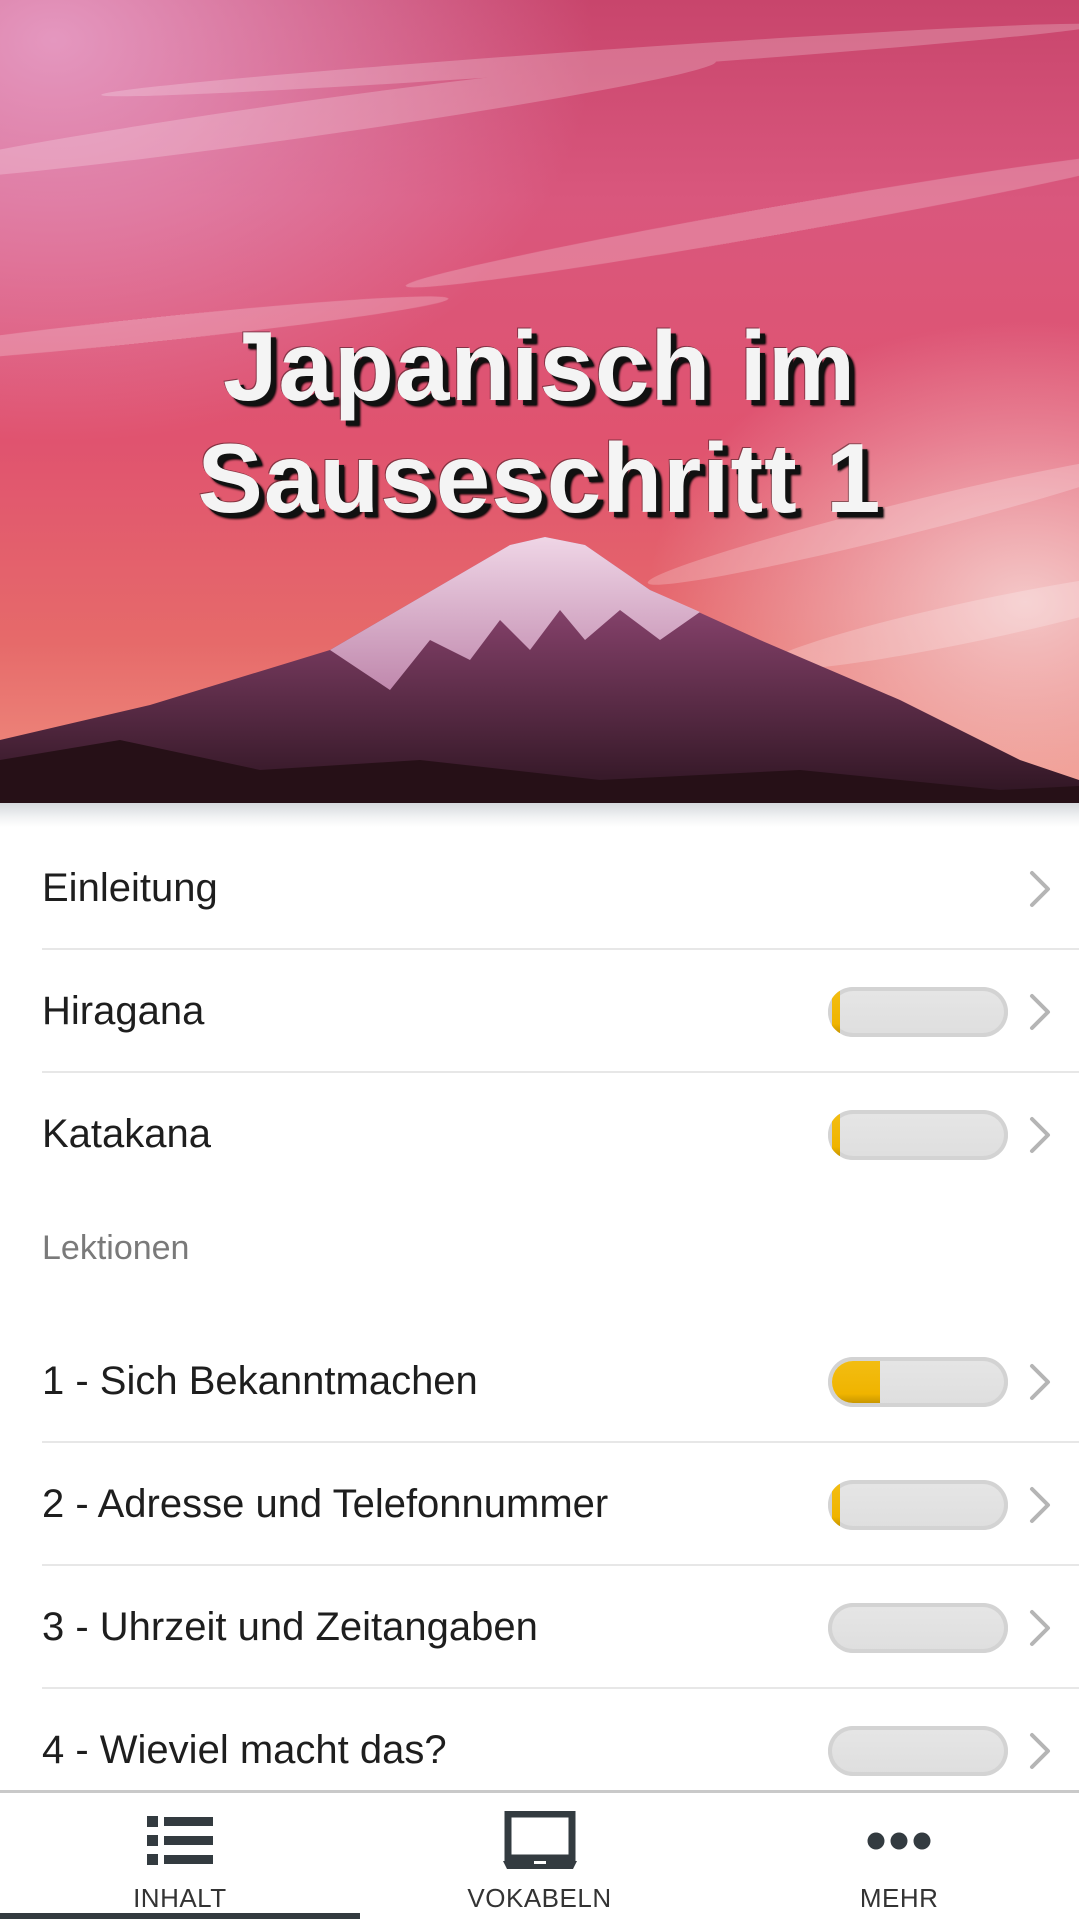 The width and height of the screenshot is (1079, 1919). I want to click on list-item-einleitung: Einleitung, so click(539, 888).